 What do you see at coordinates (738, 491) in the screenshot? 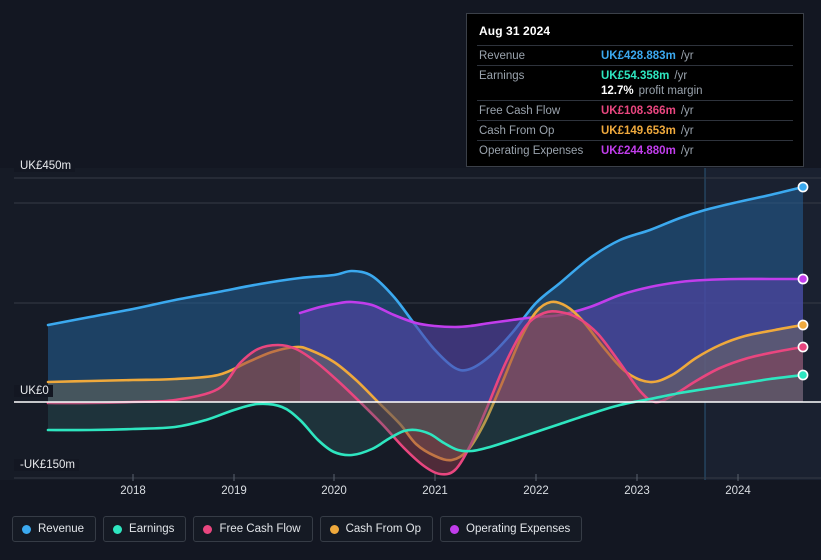
I see `x-axis-label-2024: 2024` at bounding box center [738, 491].